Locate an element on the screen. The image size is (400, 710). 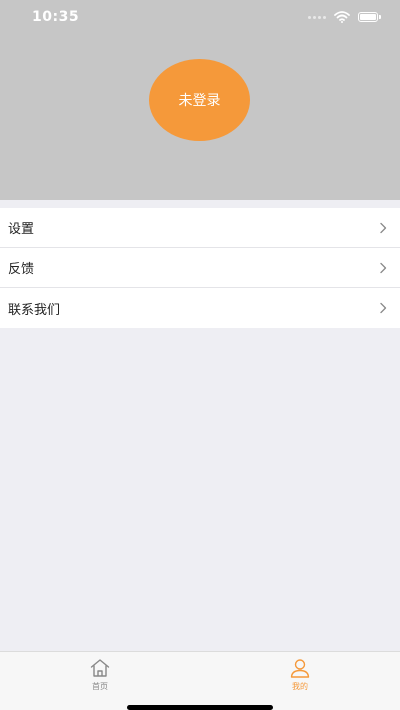
tab-bar: 首页 我的 is located at coordinates (200, 680).